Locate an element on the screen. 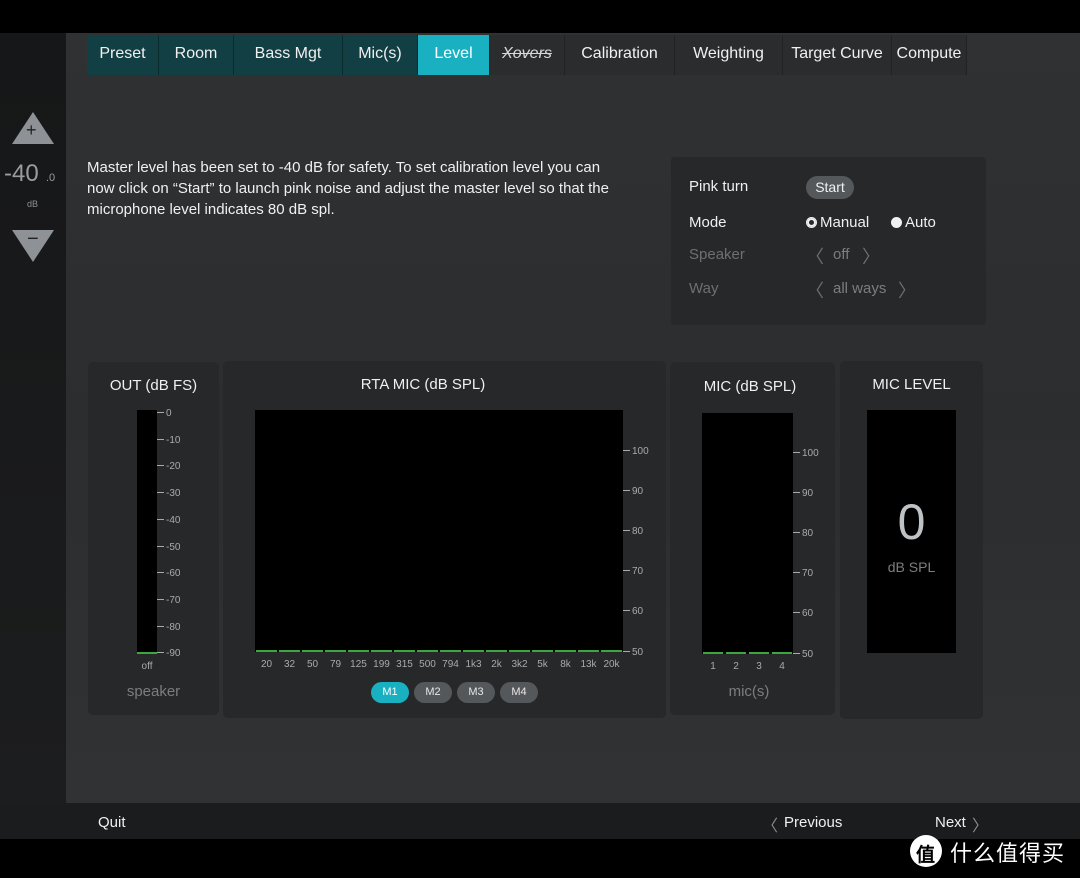 This screenshot has width=1080, height=878. speaker-prev-icon: 〈 is located at coordinates (815, 256).